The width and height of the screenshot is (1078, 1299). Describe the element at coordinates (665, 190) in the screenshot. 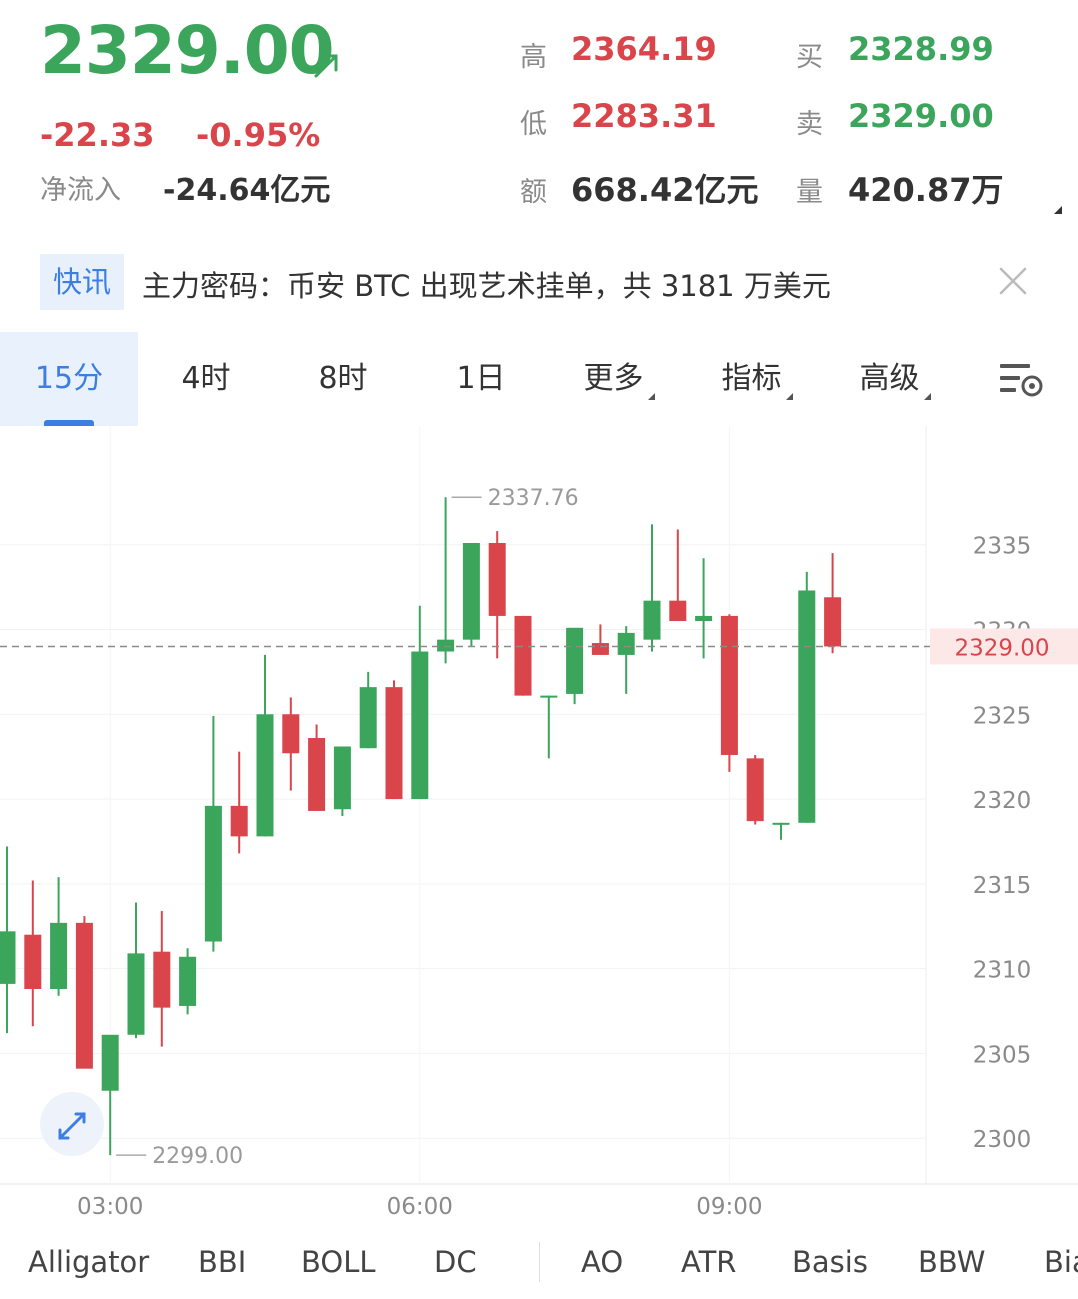

I see `amount-value: 668.42亿元` at that location.